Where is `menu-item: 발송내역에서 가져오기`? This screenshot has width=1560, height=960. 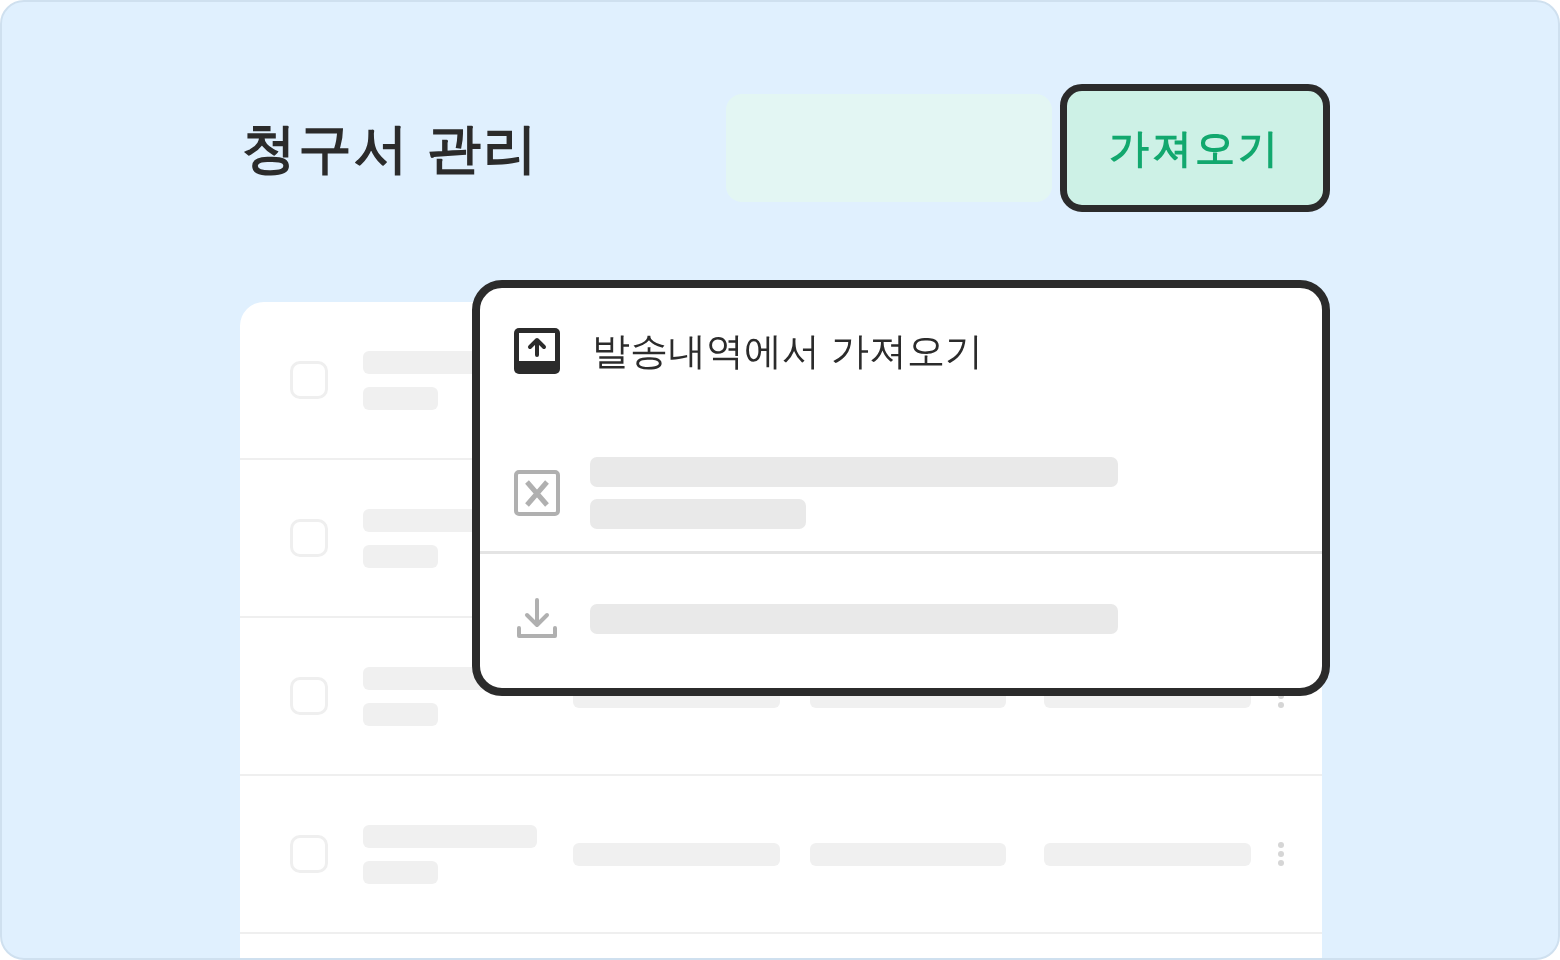
menu-item: 발송내역에서 가져오기 is located at coordinates (901, 361).